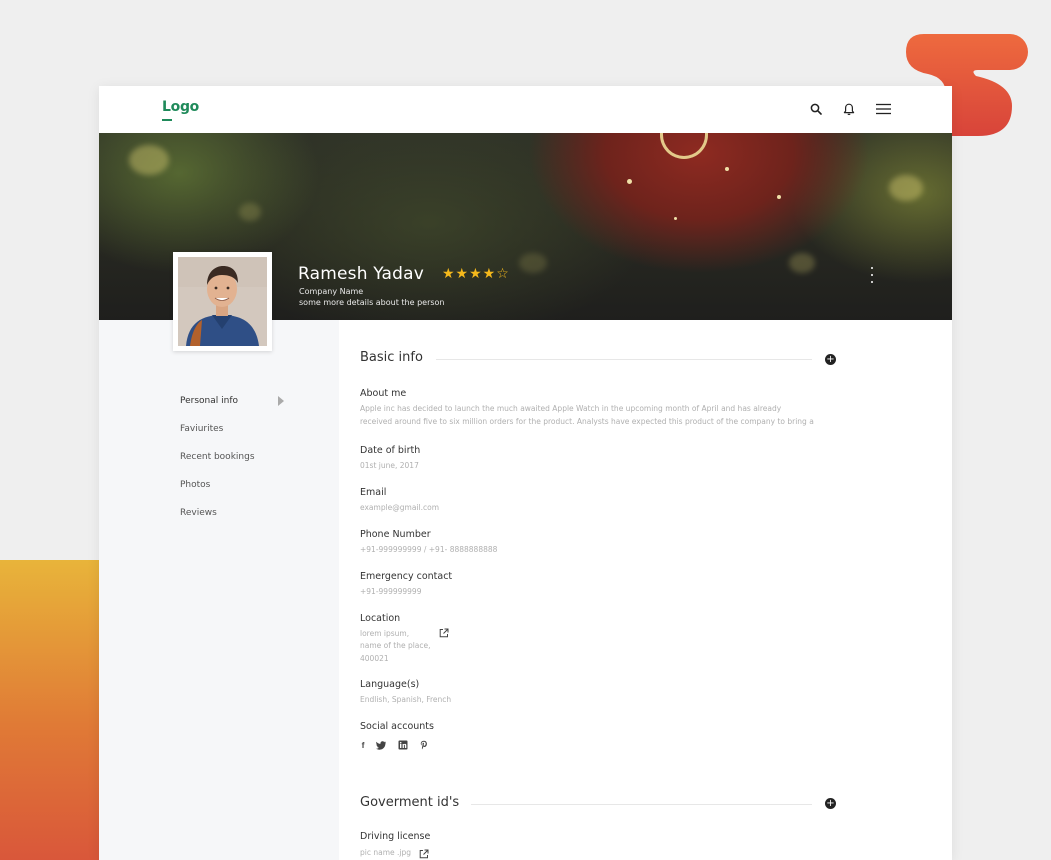 This screenshot has height=860, width=1051. Describe the element at coordinates (429, 549) in the screenshot. I see `phone-value: +91-999999999 / +91- 8888888888` at that location.